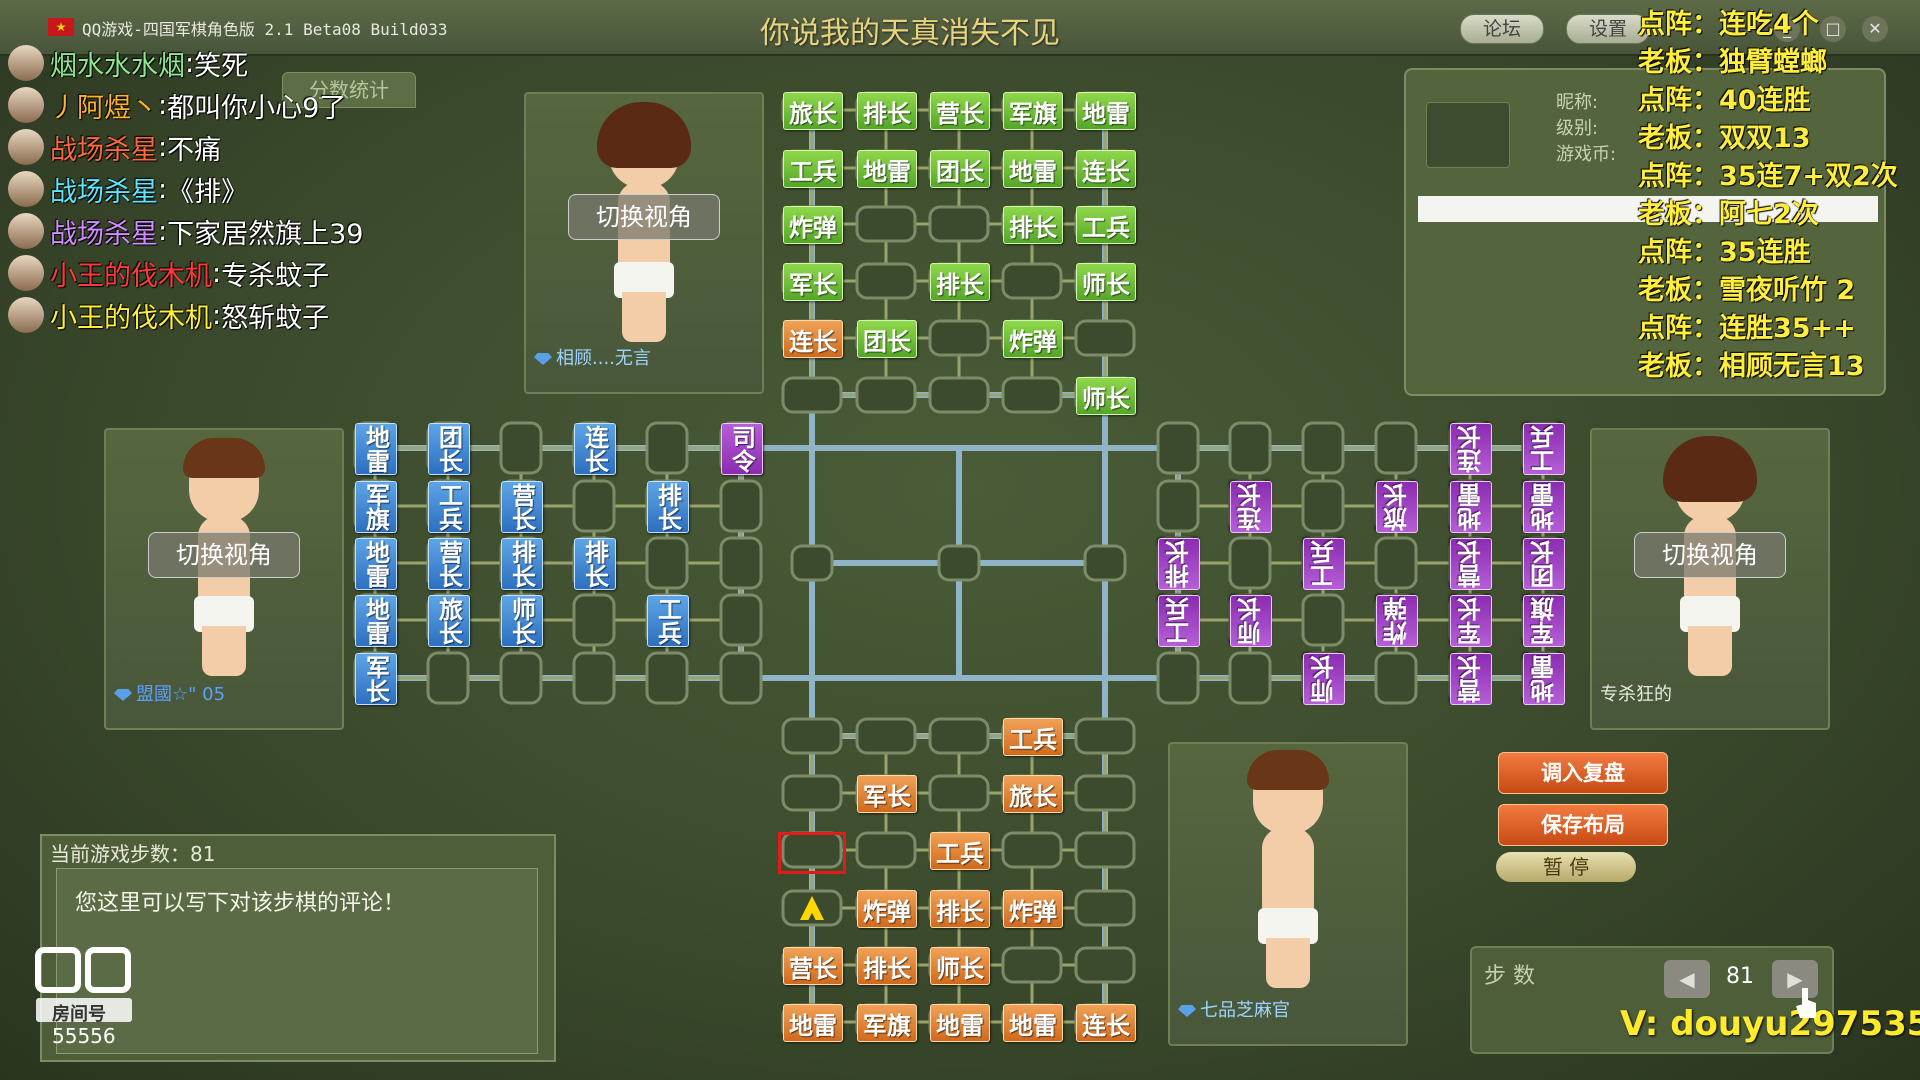 The image size is (1920, 1080). Describe the element at coordinates (1583, 825) in the screenshot. I see `save-layout-button: 保存布局` at that location.